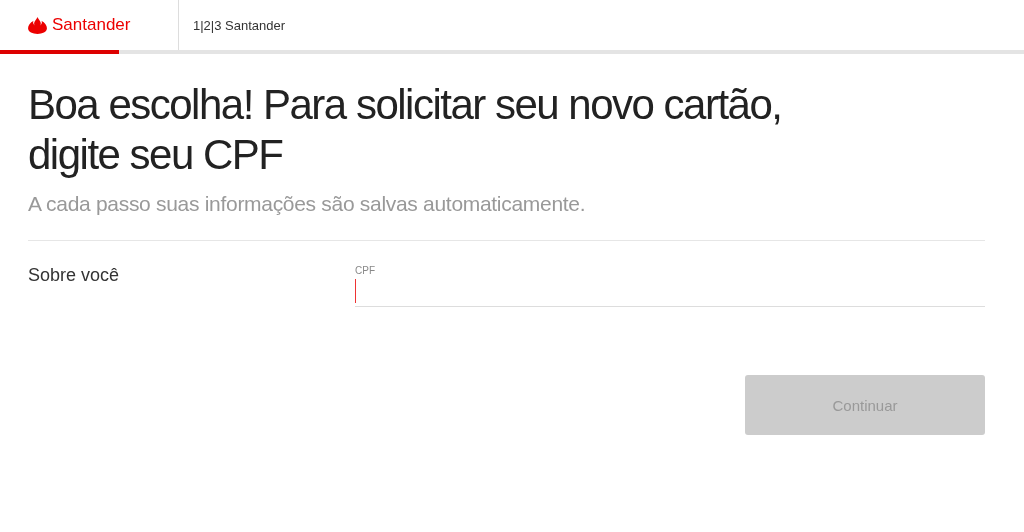  What do you see at coordinates (670, 286) in the screenshot?
I see `cpf-field: CPF` at bounding box center [670, 286].